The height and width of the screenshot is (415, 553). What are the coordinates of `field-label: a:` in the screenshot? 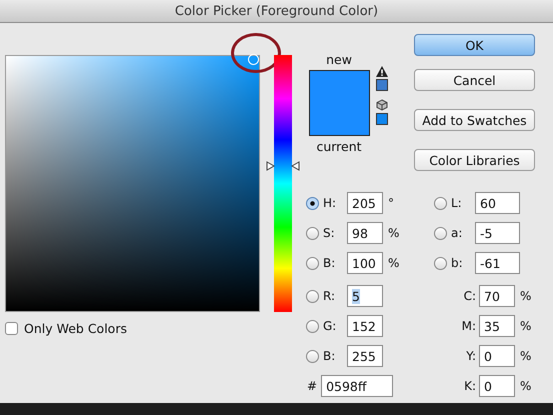 It's located at (457, 233).